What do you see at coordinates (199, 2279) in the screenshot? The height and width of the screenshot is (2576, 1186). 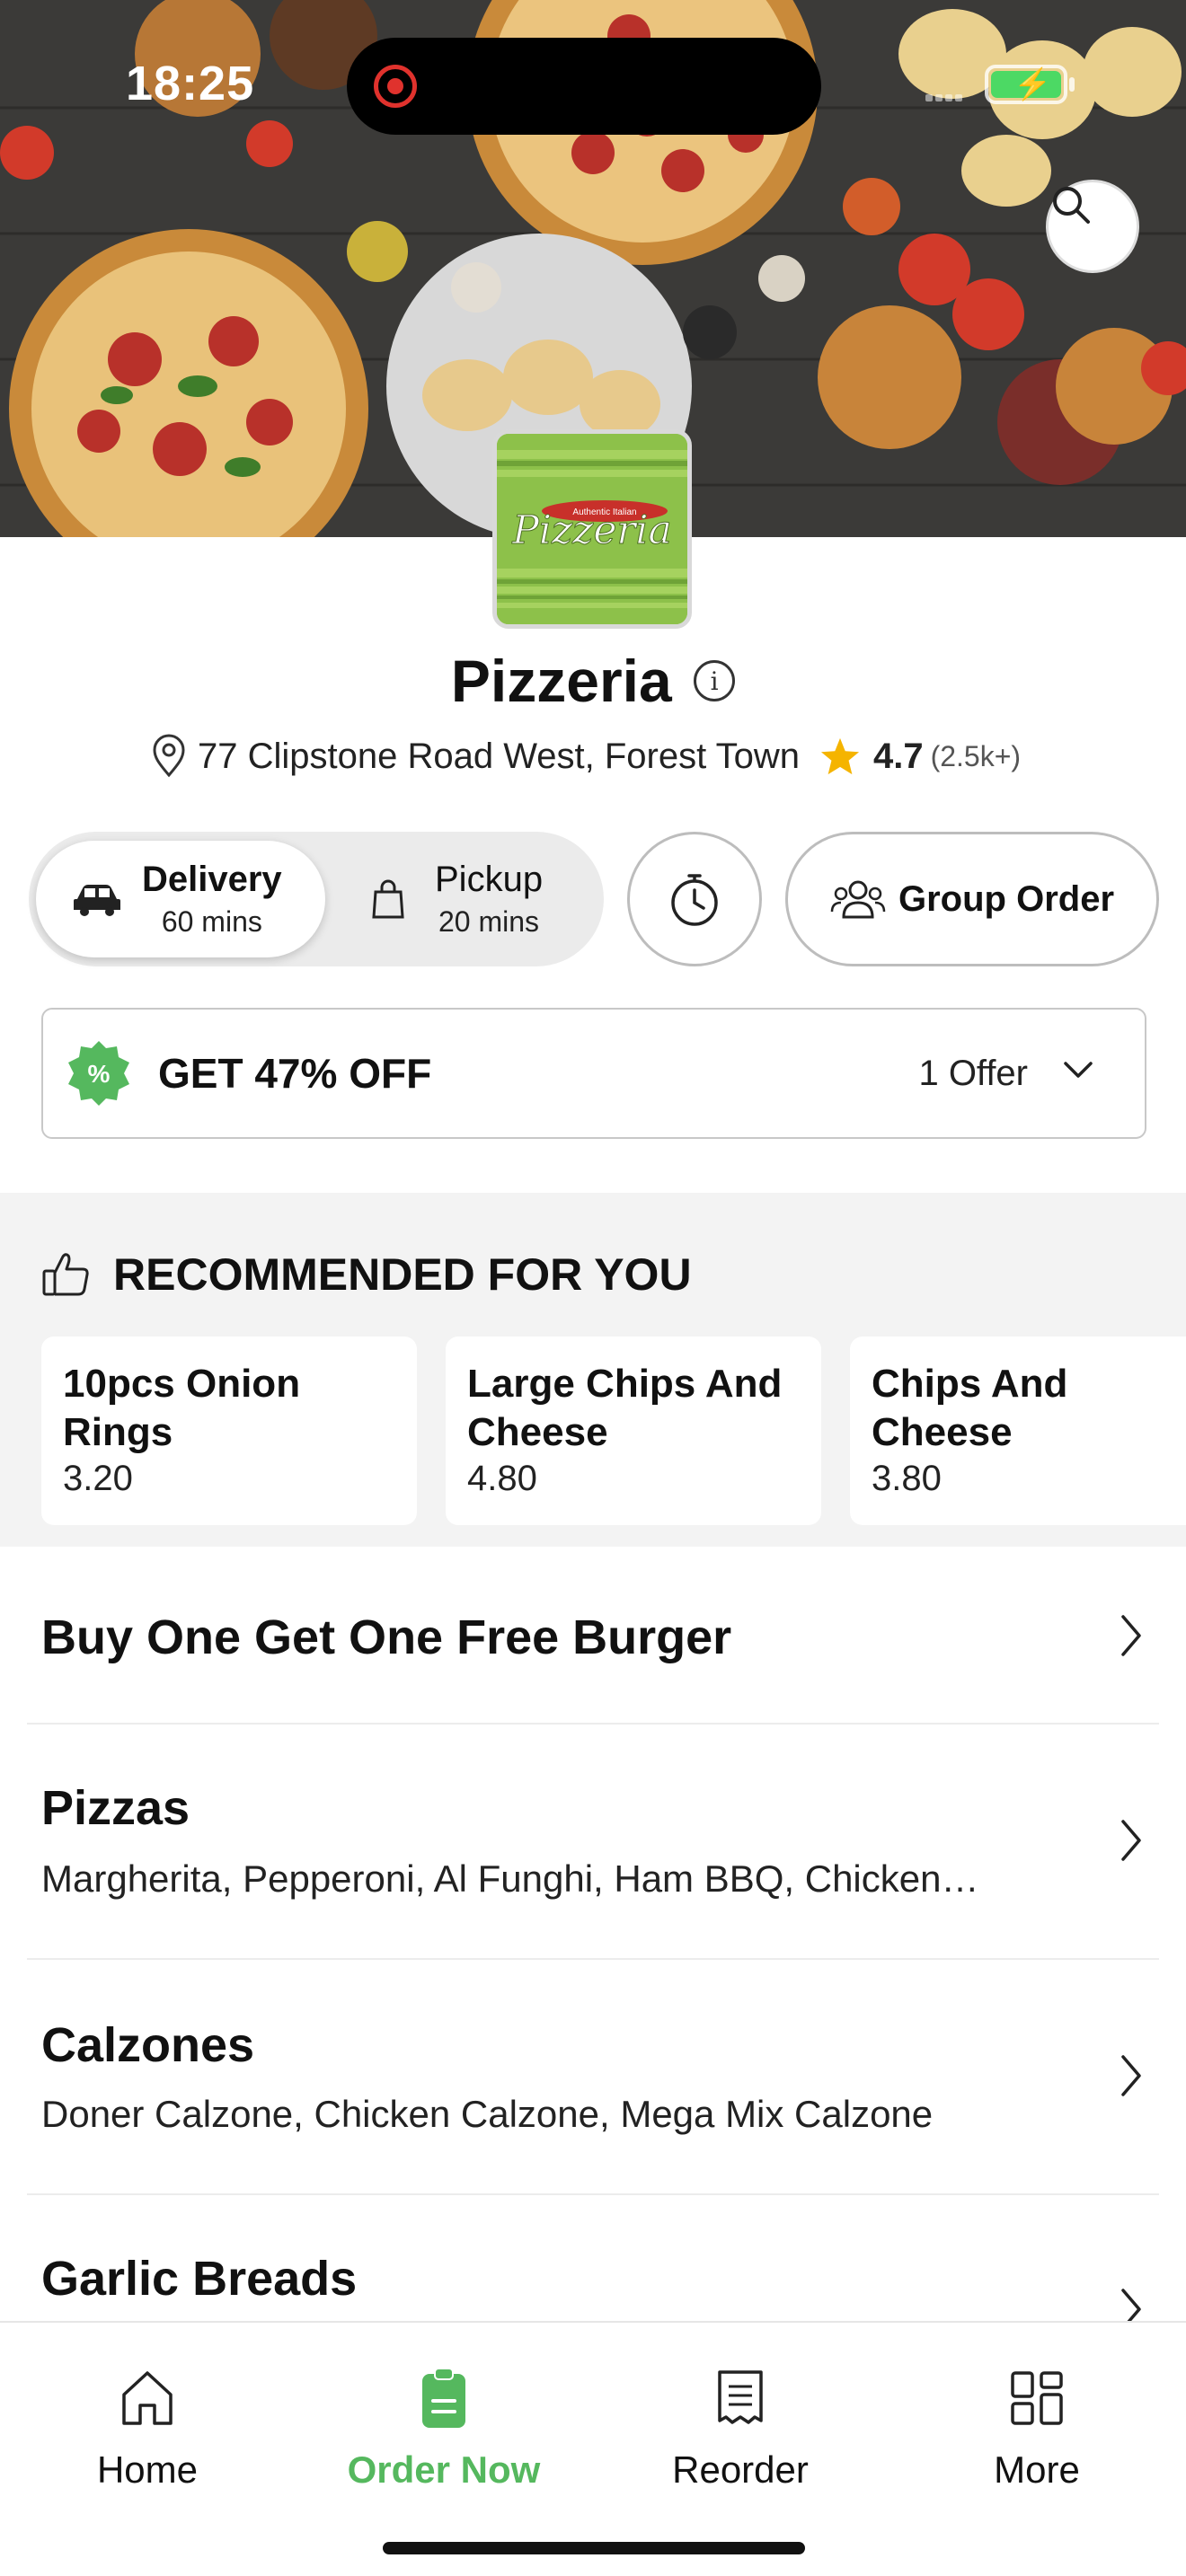 I see `category-title: Garlic Breads` at bounding box center [199, 2279].